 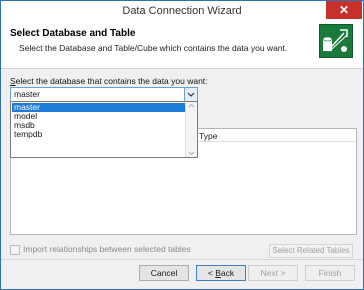 What do you see at coordinates (99, 116) in the screenshot?
I see `database-option-model: model` at bounding box center [99, 116].